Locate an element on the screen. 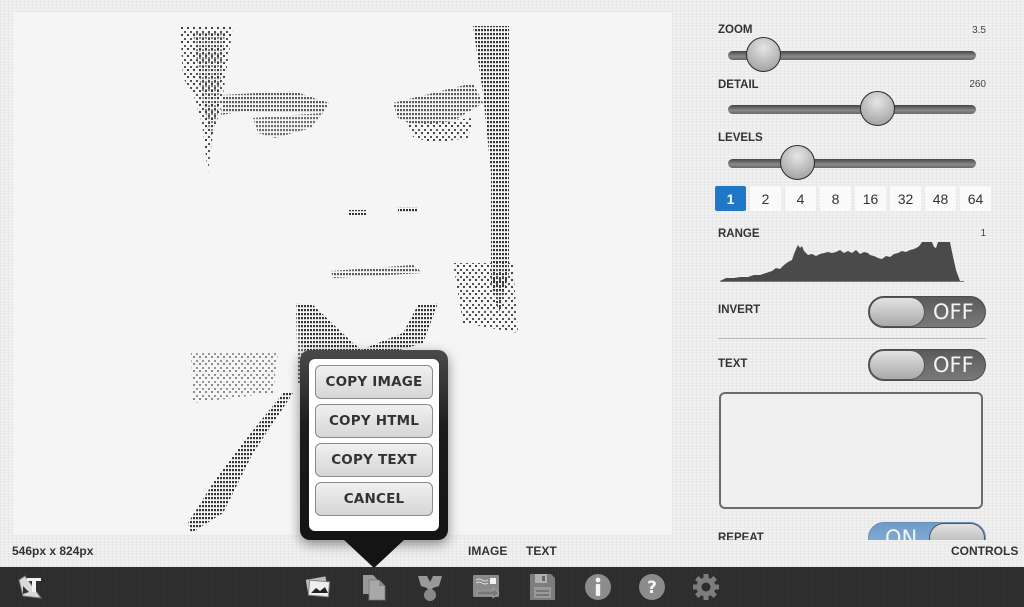 This screenshot has width=1024, height=607. tab-image: IMAGE is located at coordinates (487, 551).